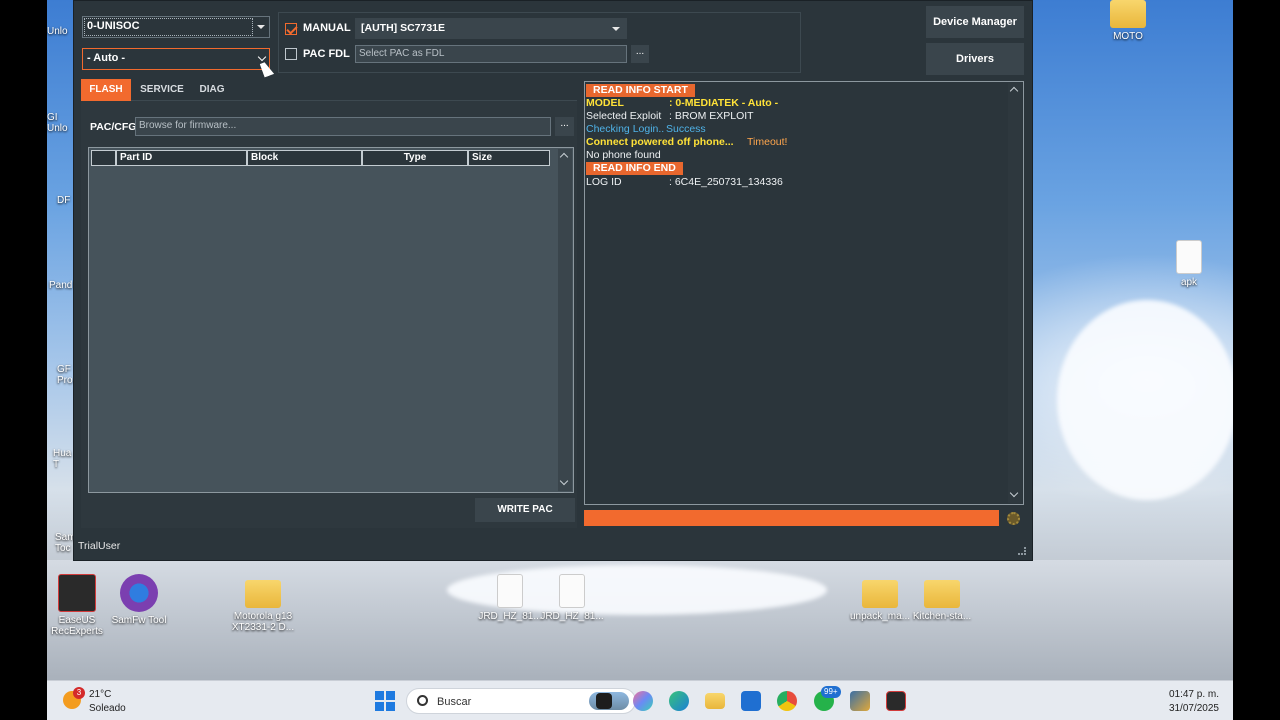 The width and height of the screenshot is (1280, 720). Describe the element at coordinates (77, 593) in the screenshot. I see `easeus-recorder-icon` at that location.